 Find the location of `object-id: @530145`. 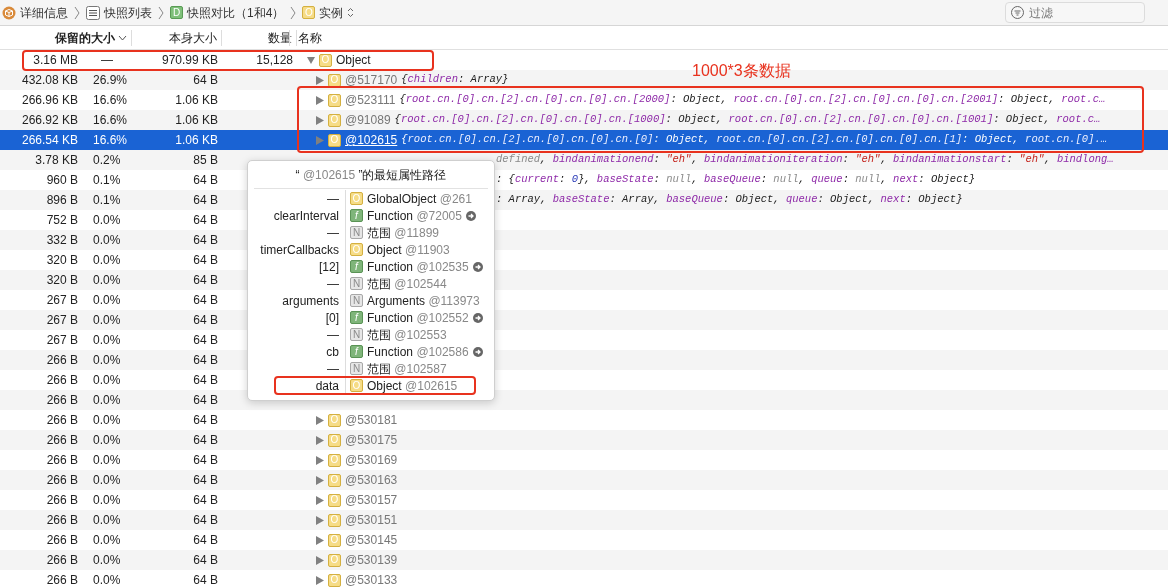

object-id: @530145 is located at coordinates (371, 540).